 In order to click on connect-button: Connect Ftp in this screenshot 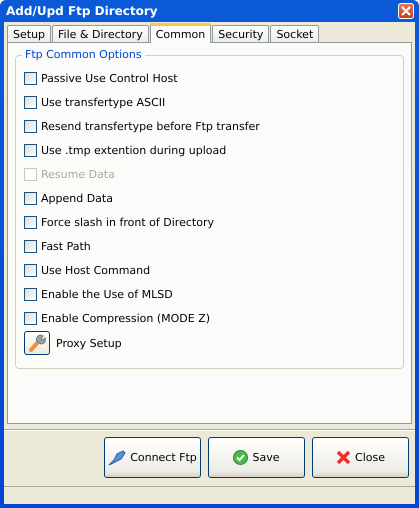, I will do `click(152, 457)`.